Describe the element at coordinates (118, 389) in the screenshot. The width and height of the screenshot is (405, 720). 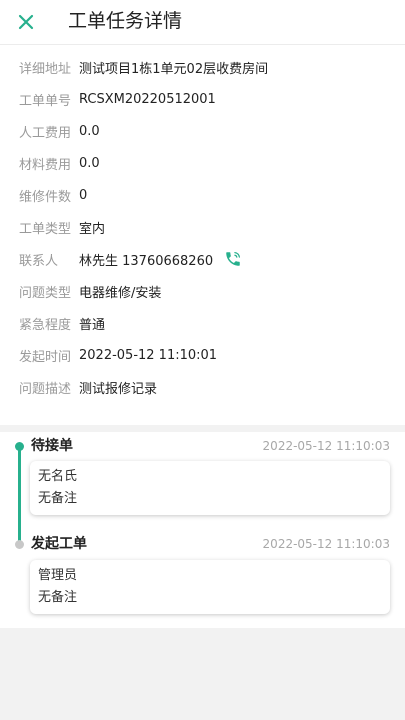
I see `description-value: 测试报修记录` at that location.